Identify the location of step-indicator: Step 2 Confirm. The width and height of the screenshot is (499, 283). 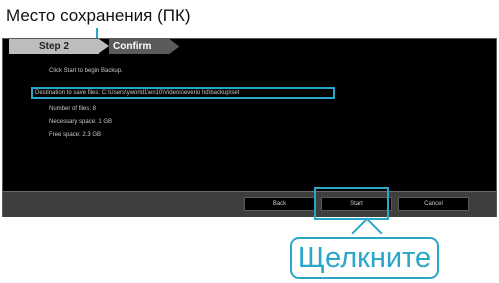
(249, 46).